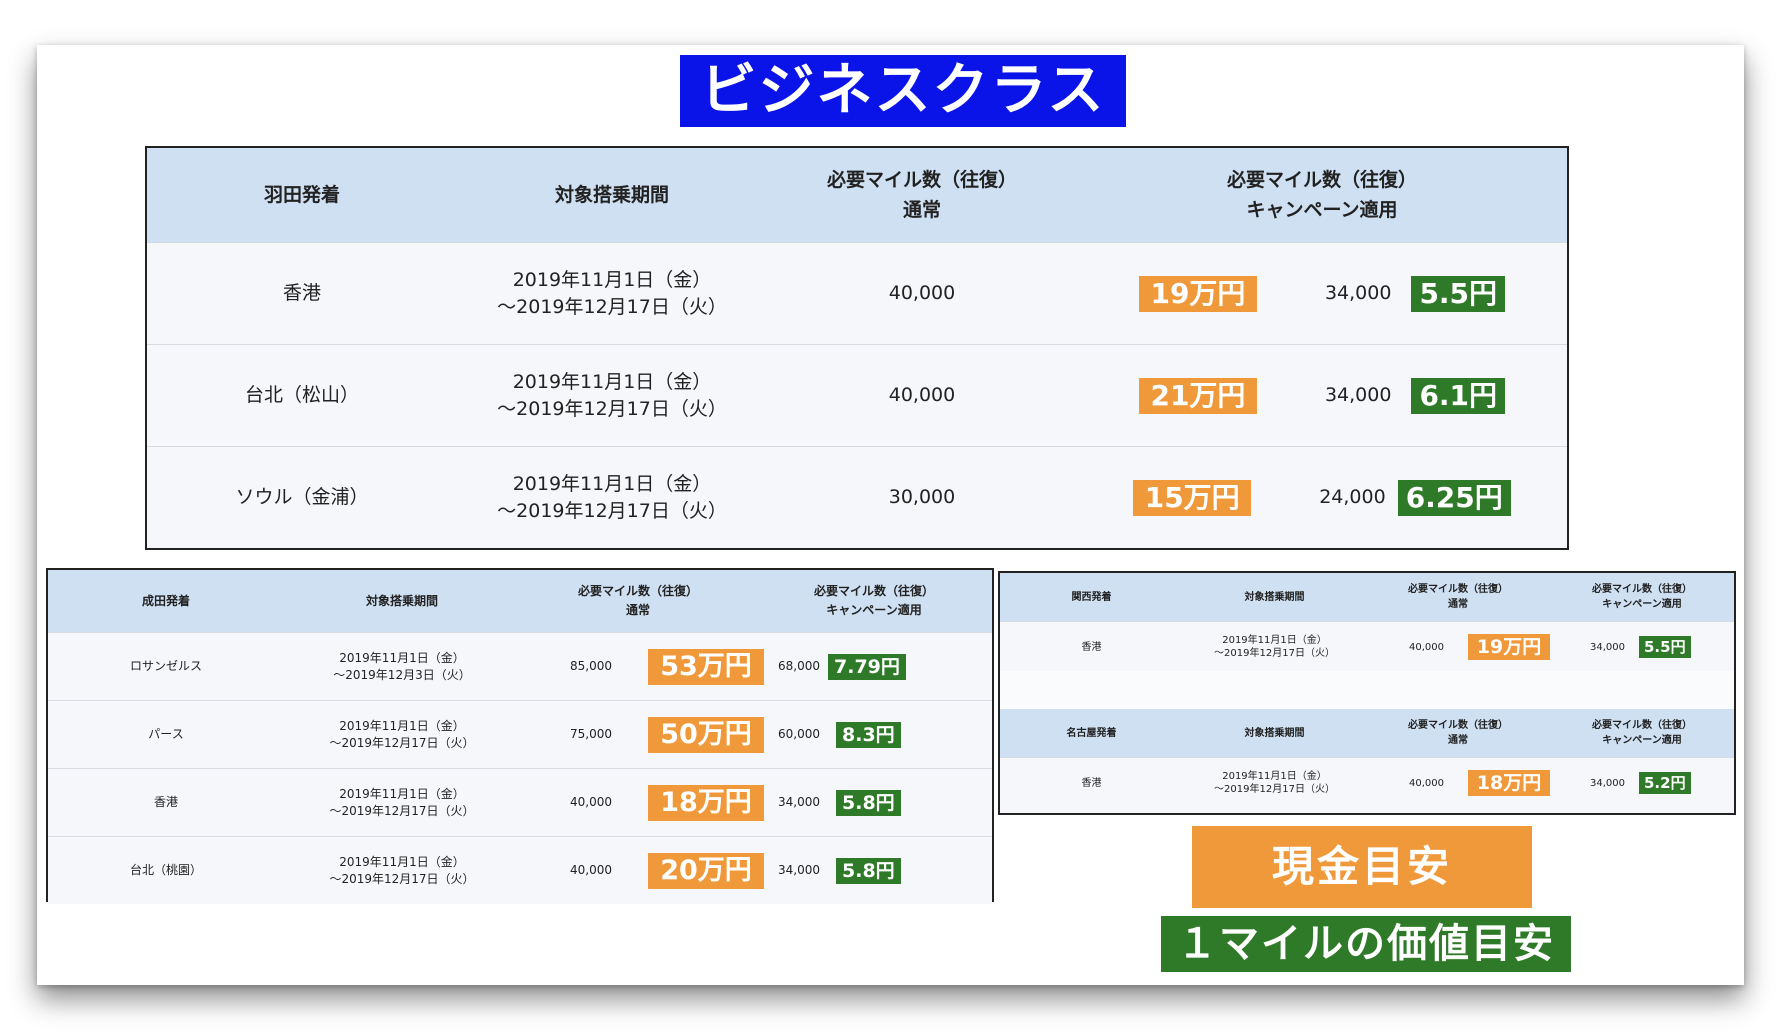 Image resolution: width=1792 pixels, height=1036 pixels. Describe the element at coordinates (302, 395) in the screenshot. I see `destination: 台北（松山）` at that location.